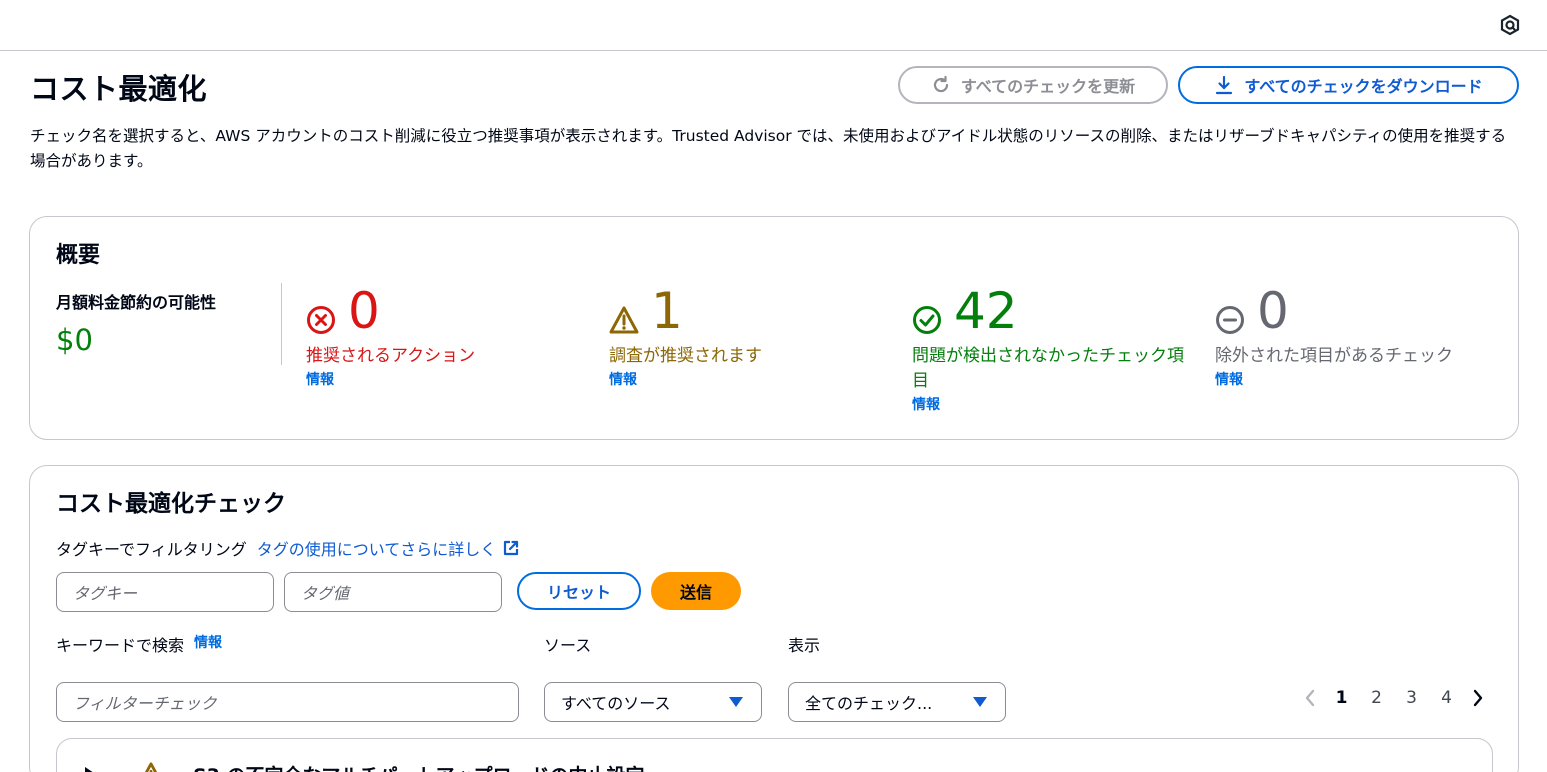 This screenshot has width=1547, height=772. What do you see at coordinates (391, 356) in the screenshot?
I see `metric-label: 推奨されるアクション` at bounding box center [391, 356].